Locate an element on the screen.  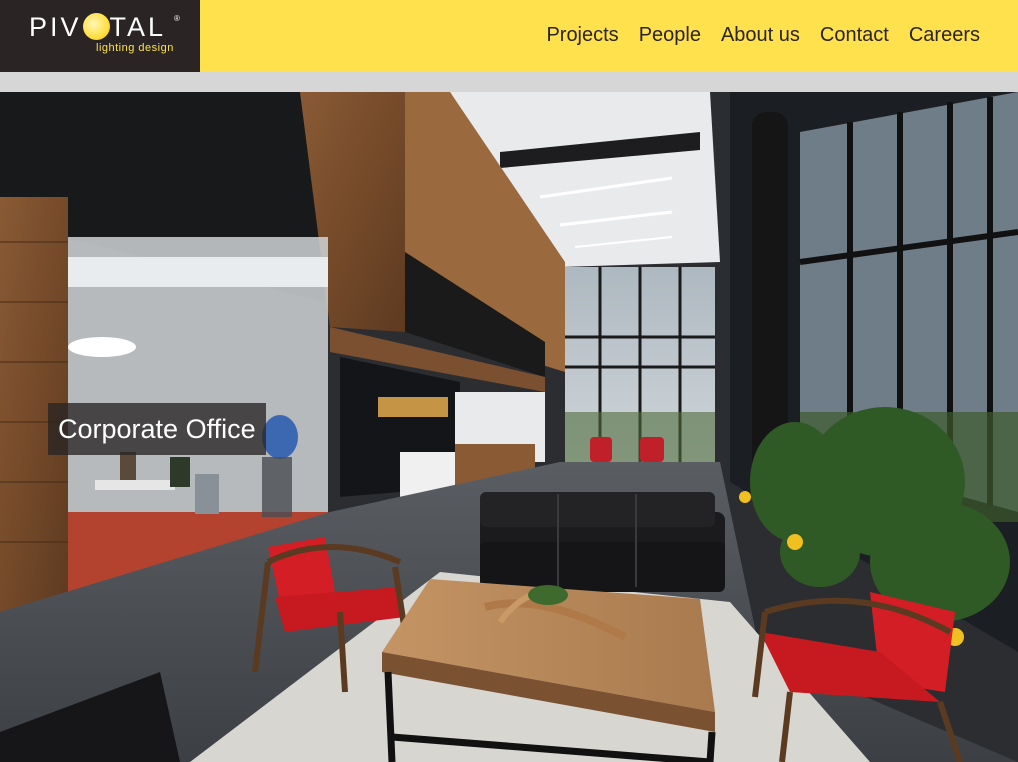
project-caption: Corporate Office is located at coordinates (157, 429).